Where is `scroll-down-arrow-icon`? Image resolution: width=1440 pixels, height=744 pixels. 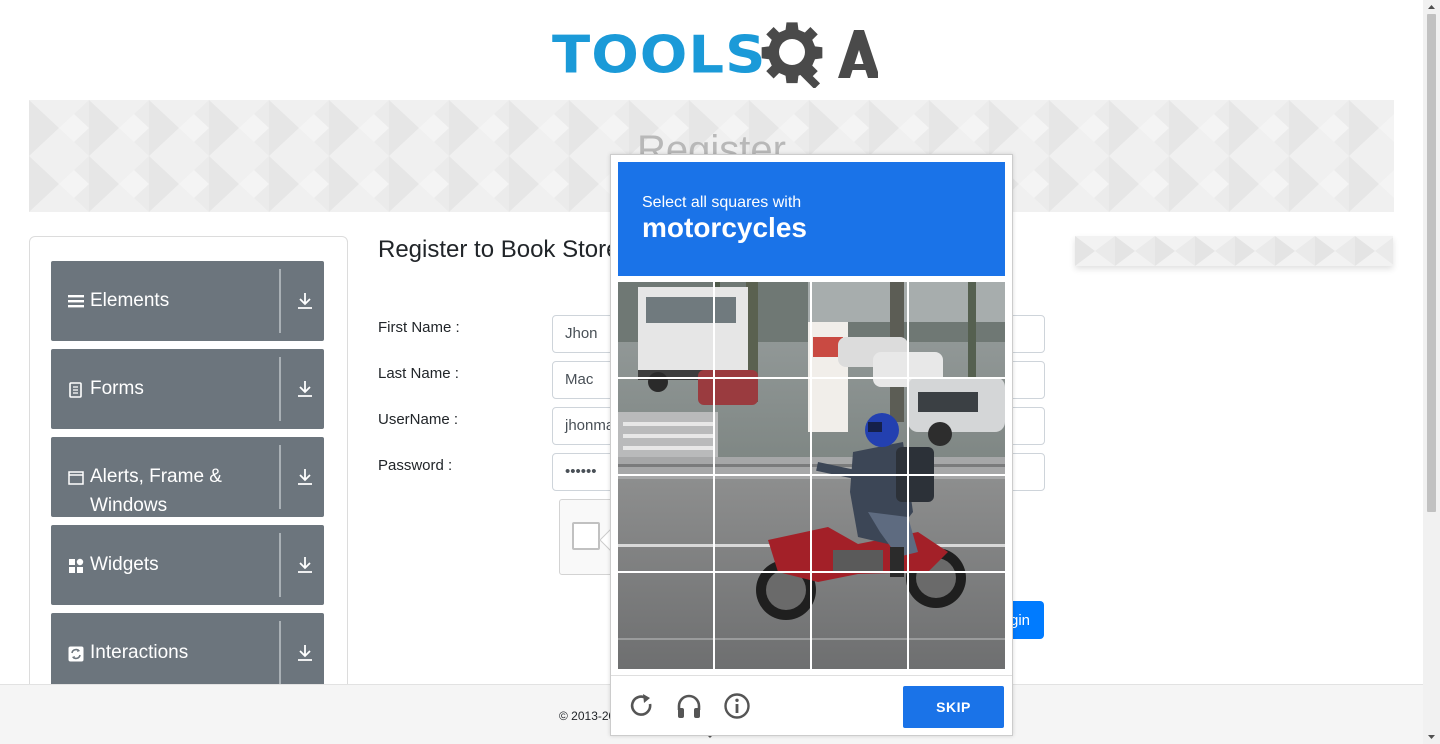
scroll-down-arrow-icon is located at coordinates (1431, 737).